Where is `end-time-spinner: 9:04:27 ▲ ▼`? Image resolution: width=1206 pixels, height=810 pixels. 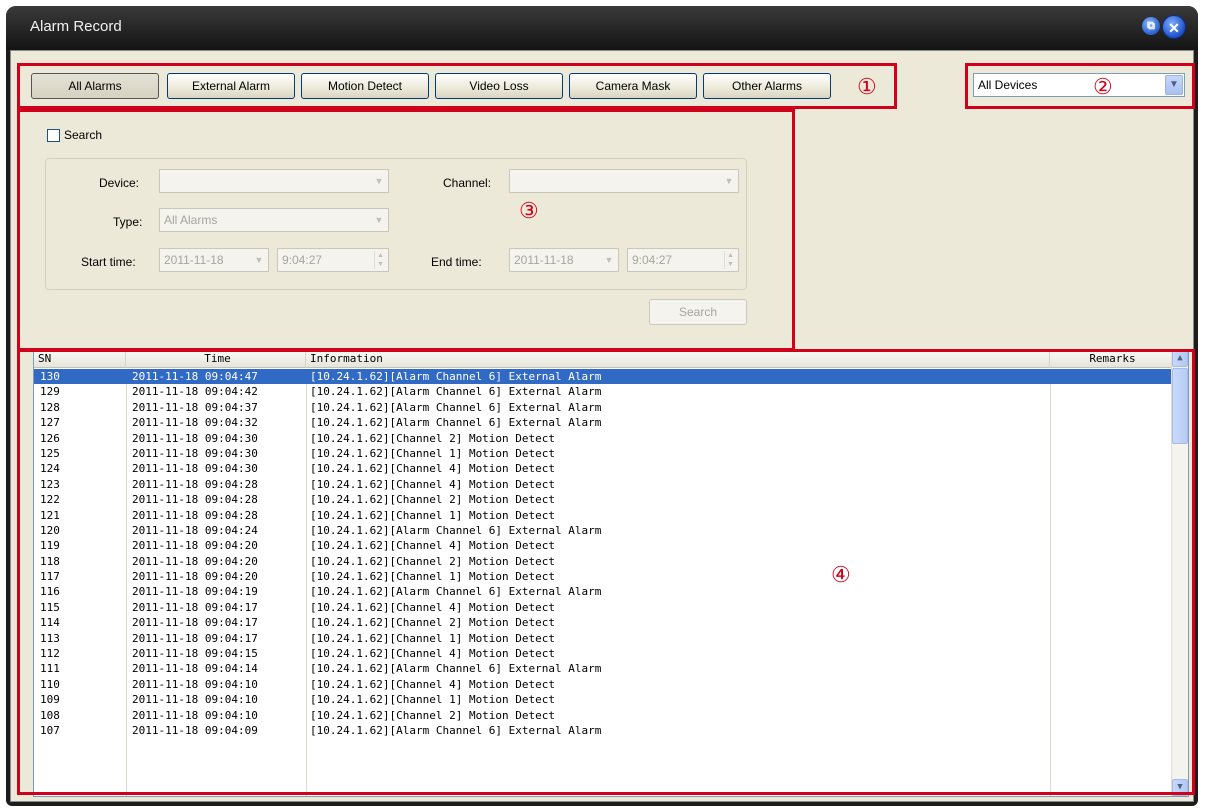 end-time-spinner: 9:04:27 ▲ ▼ is located at coordinates (683, 260).